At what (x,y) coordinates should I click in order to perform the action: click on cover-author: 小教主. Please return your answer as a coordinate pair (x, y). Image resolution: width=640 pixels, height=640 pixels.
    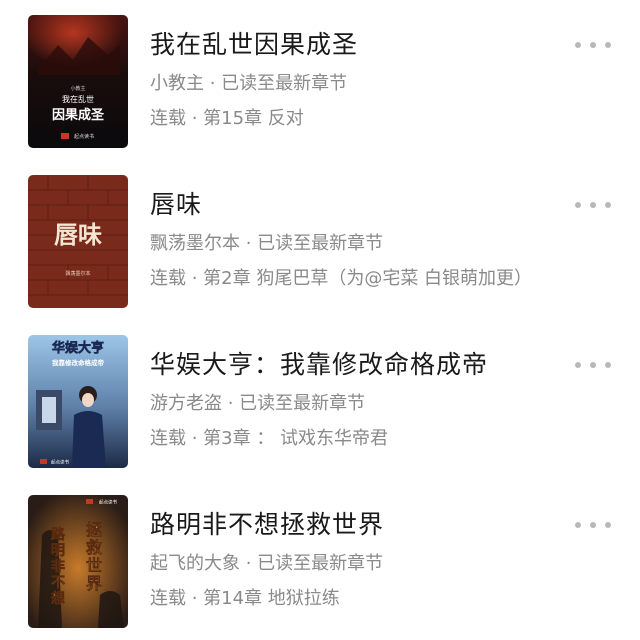
    Looking at the image, I should click on (77, 88).